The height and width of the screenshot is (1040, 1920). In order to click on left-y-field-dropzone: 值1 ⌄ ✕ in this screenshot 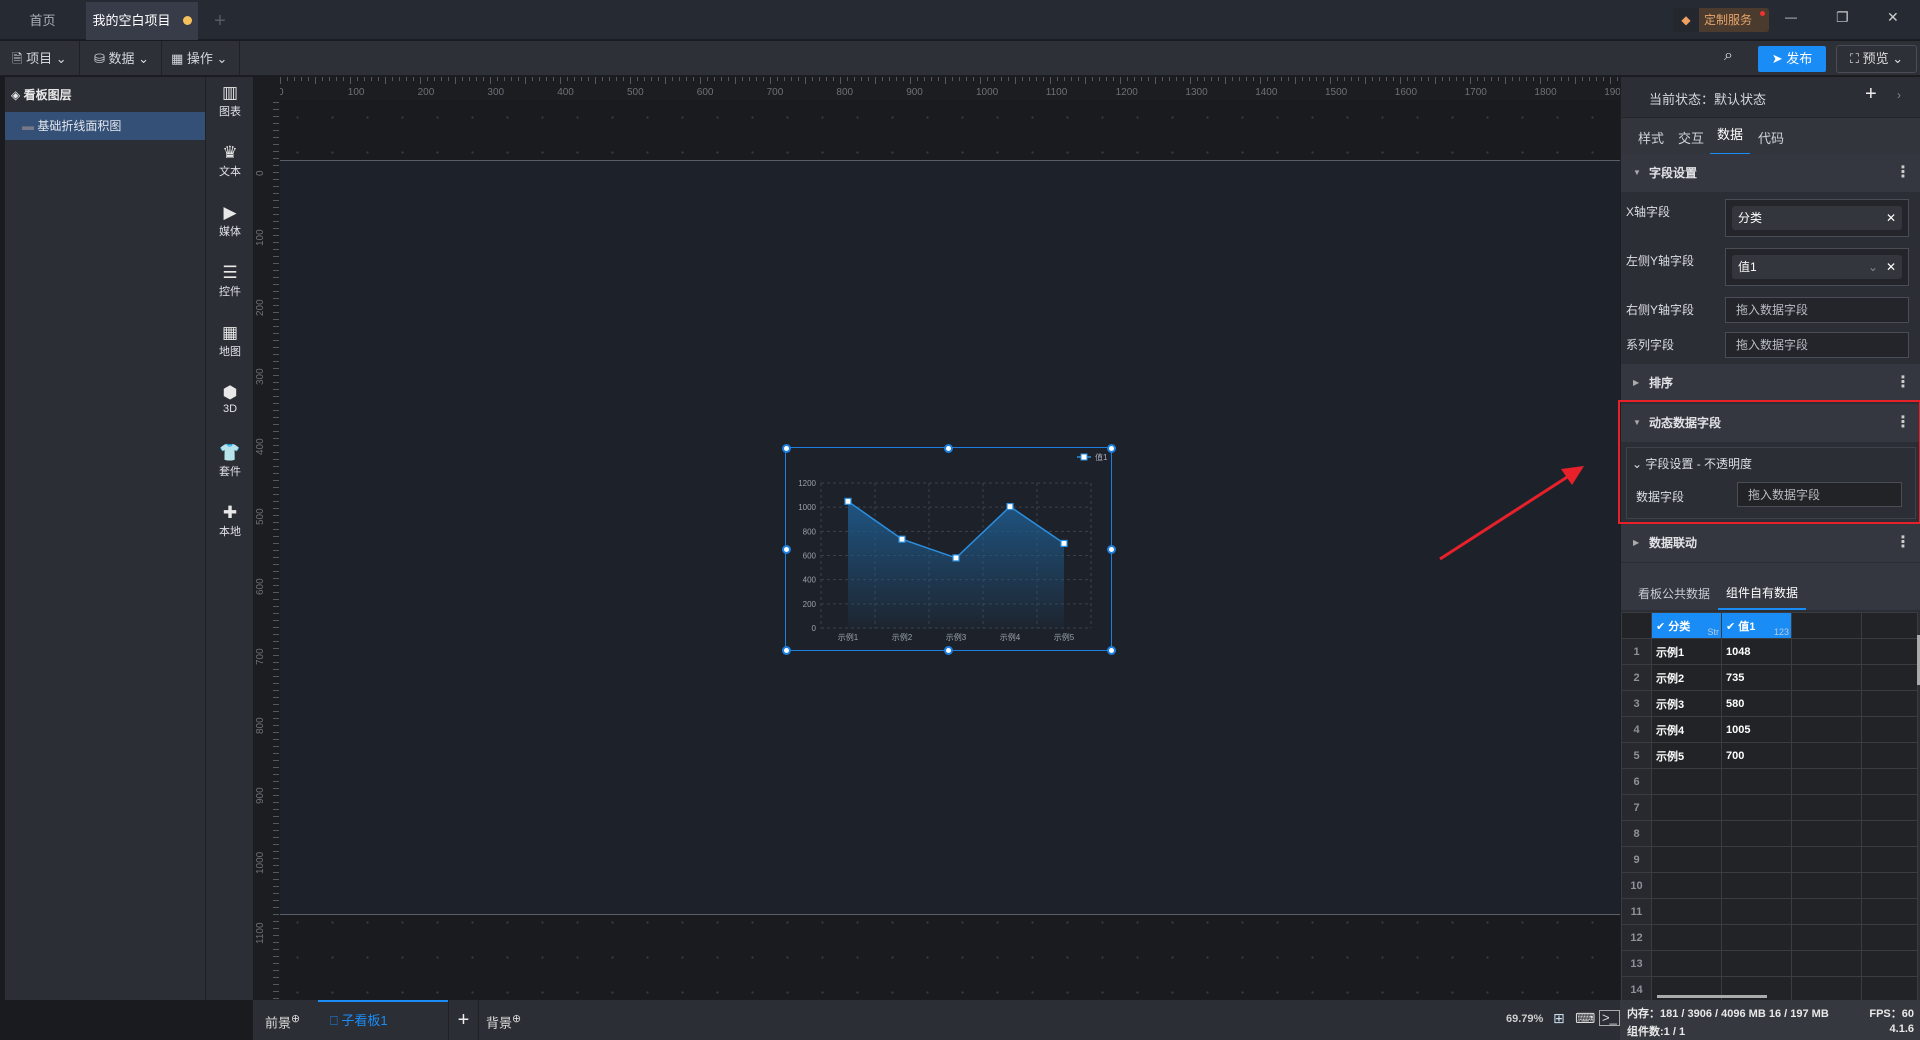, I will do `click(1817, 267)`.